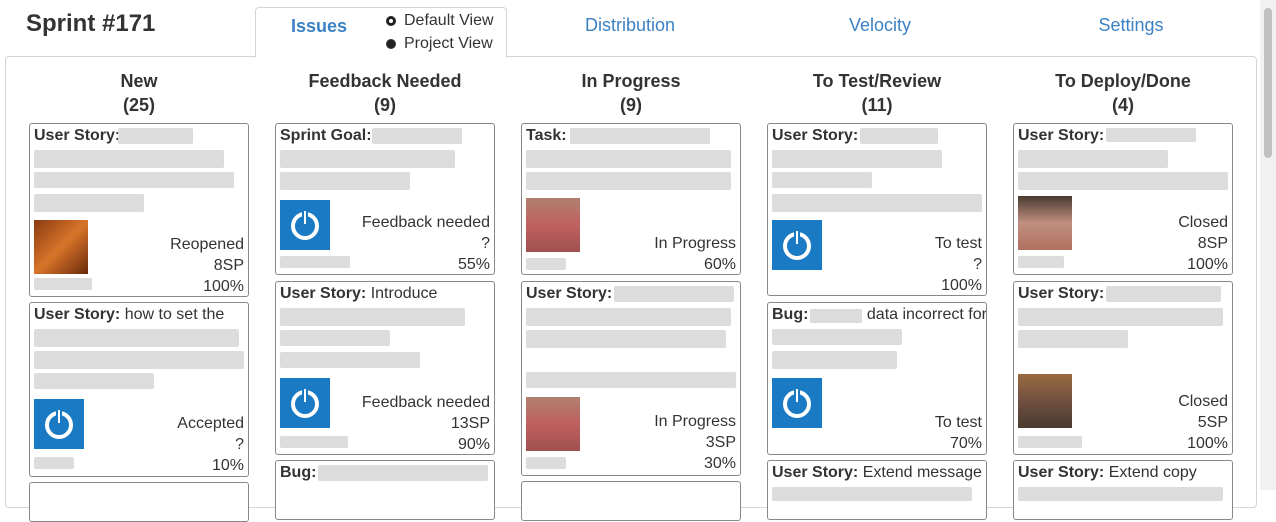 The width and height of the screenshot is (1276, 522). Describe the element at coordinates (631, 378) in the screenshot. I see `issue-card: User Story: In Progress 3SP 30%` at that location.